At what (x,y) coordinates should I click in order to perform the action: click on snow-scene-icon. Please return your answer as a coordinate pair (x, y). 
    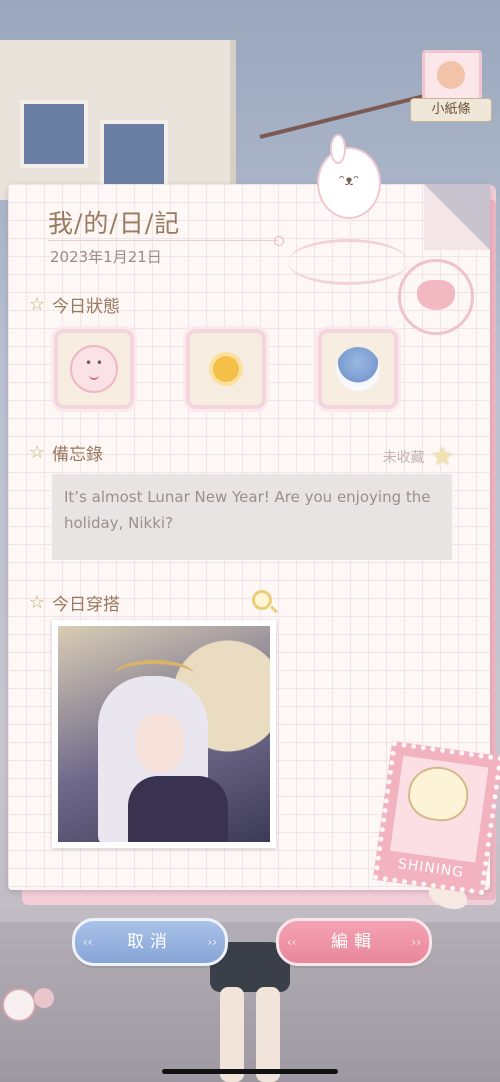
    Looking at the image, I should click on (358, 369).